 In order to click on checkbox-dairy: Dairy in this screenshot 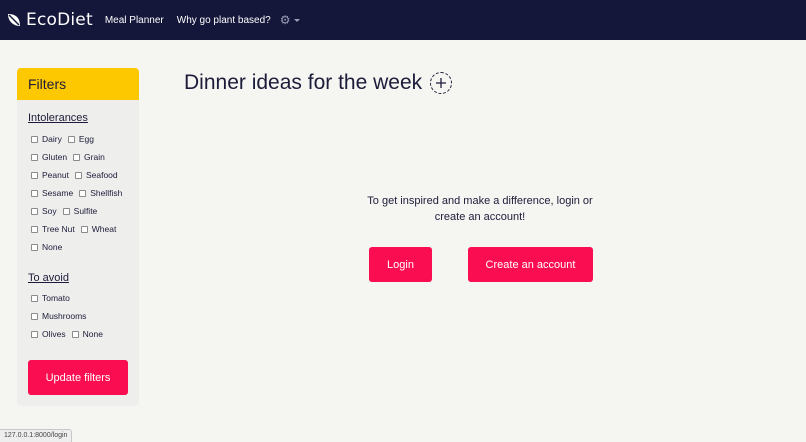, I will do `click(46, 139)`.